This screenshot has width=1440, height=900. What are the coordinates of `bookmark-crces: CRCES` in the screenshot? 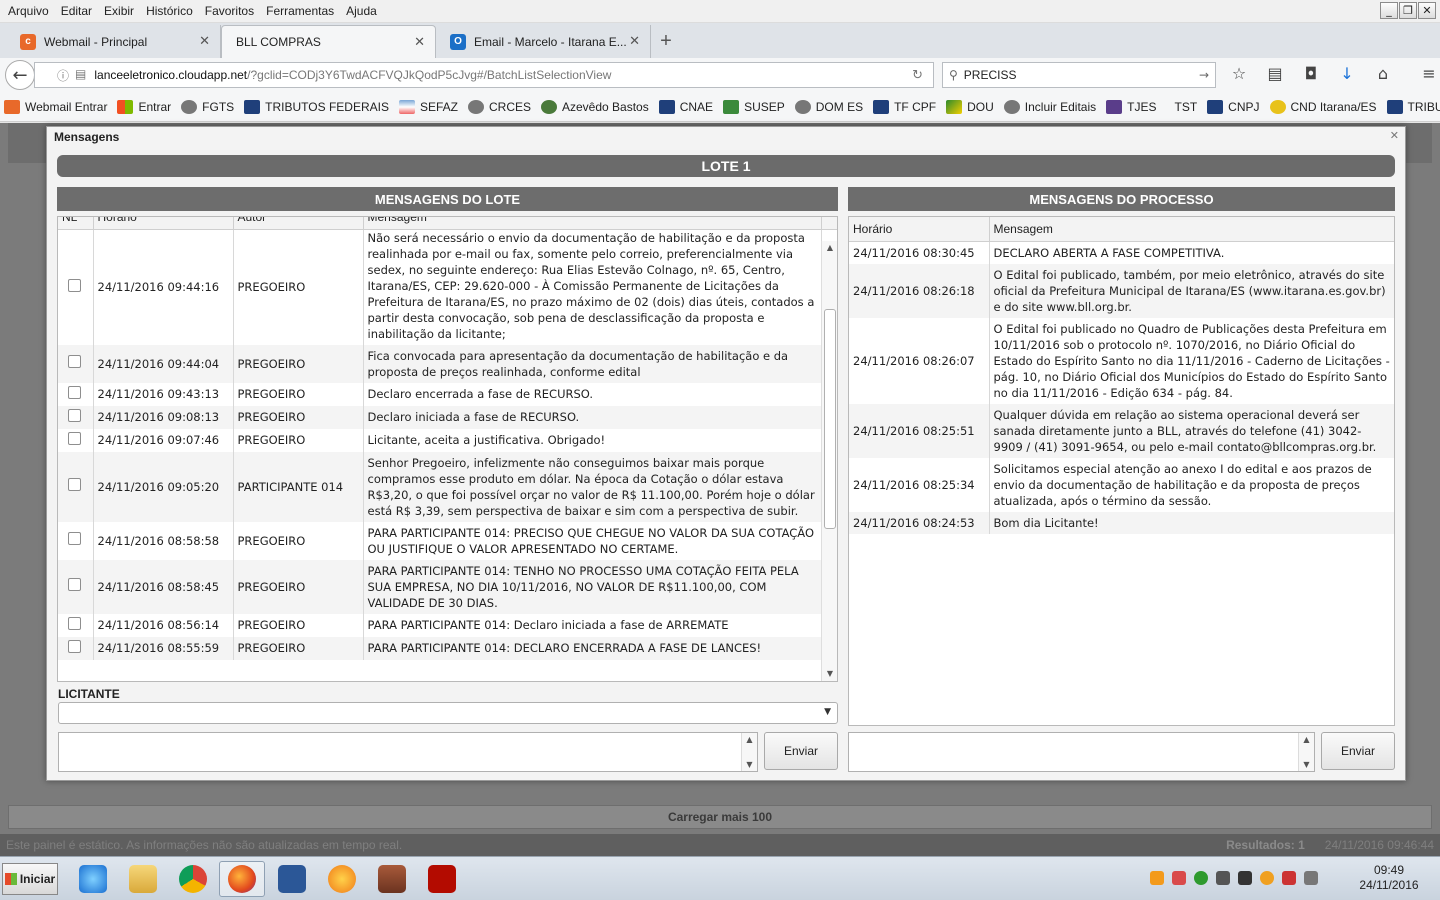 It's located at (499, 106).